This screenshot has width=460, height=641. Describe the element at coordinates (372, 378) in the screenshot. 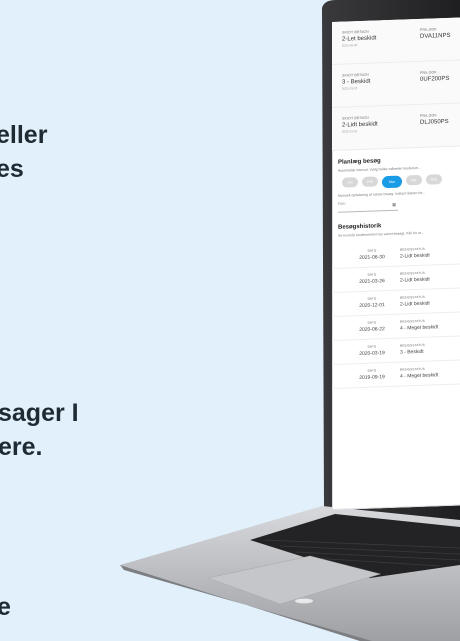

I see `visit-date: 2019-09-19` at that location.